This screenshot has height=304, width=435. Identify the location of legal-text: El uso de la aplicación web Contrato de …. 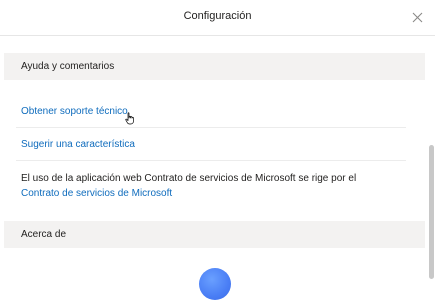
(189, 178).